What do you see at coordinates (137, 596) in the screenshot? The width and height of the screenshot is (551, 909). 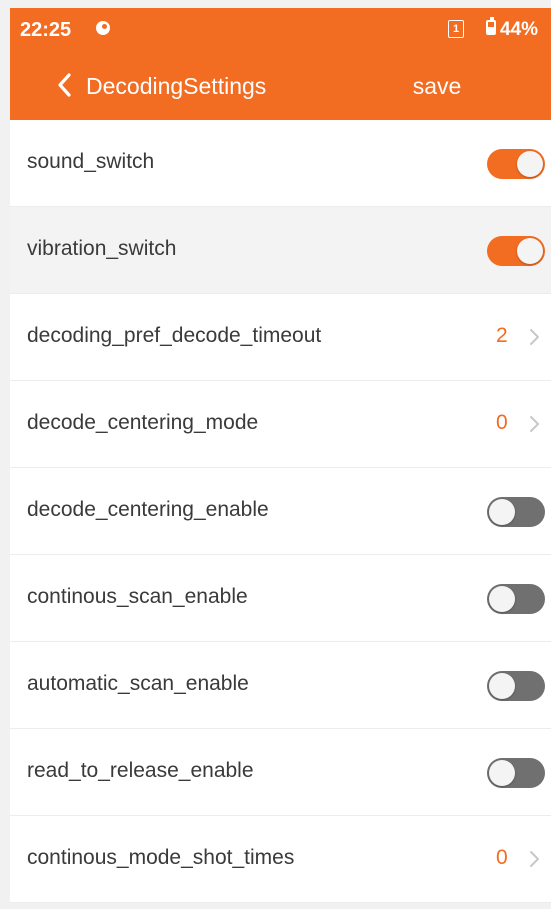 I see `setting-label: continous_scan_enable` at bounding box center [137, 596].